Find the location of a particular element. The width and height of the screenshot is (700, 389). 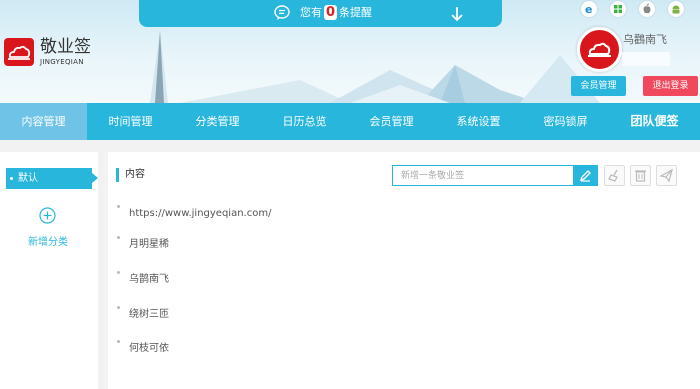

category-default: 默认 is located at coordinates (52, 178).